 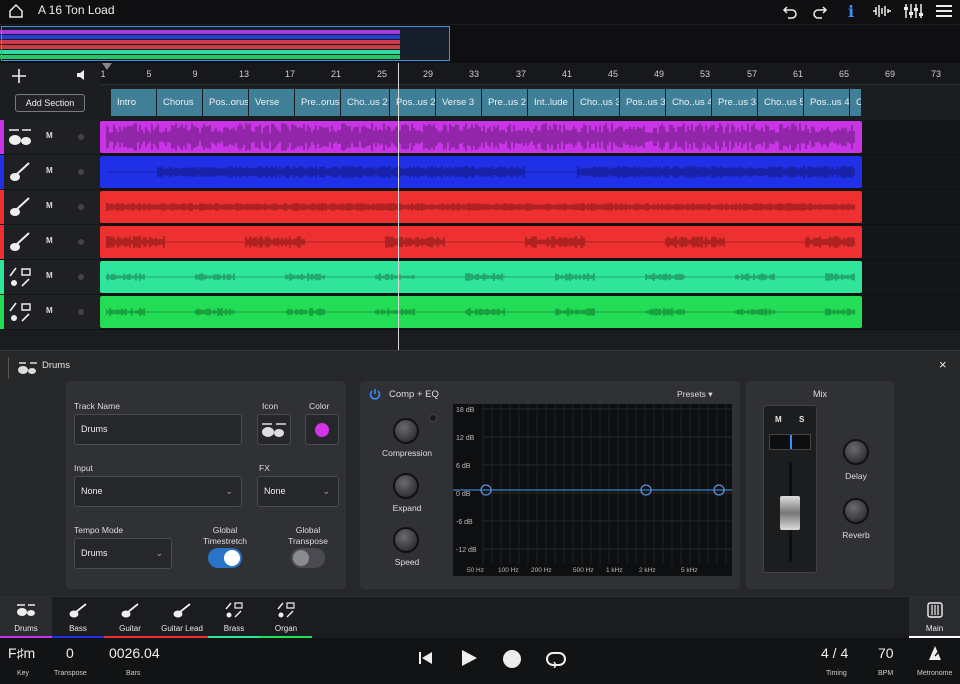 I want to click on track-header-guitar-lead: M, so click(x=50, y=242).